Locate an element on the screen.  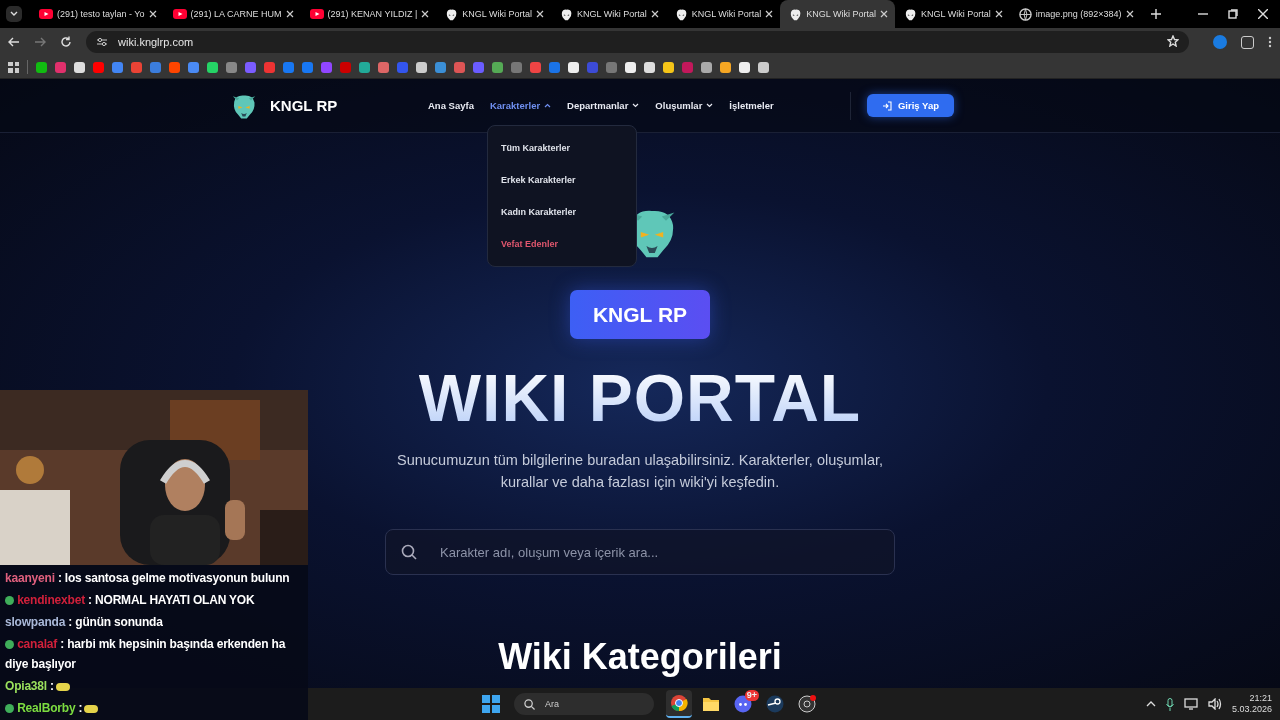
chat-message: kaanyeni : los santosa gelme motivasyonun bulunn is located at coordinates (148, 578).